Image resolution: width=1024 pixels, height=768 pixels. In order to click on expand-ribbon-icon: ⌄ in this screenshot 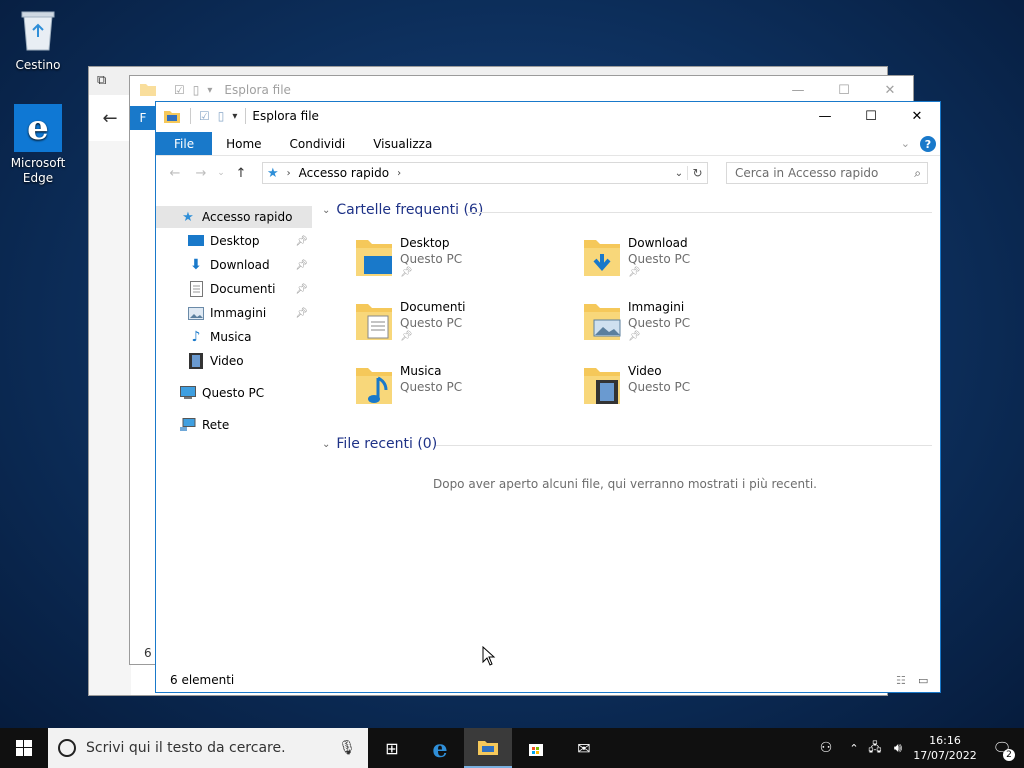, I will do `click(905, 143)`.